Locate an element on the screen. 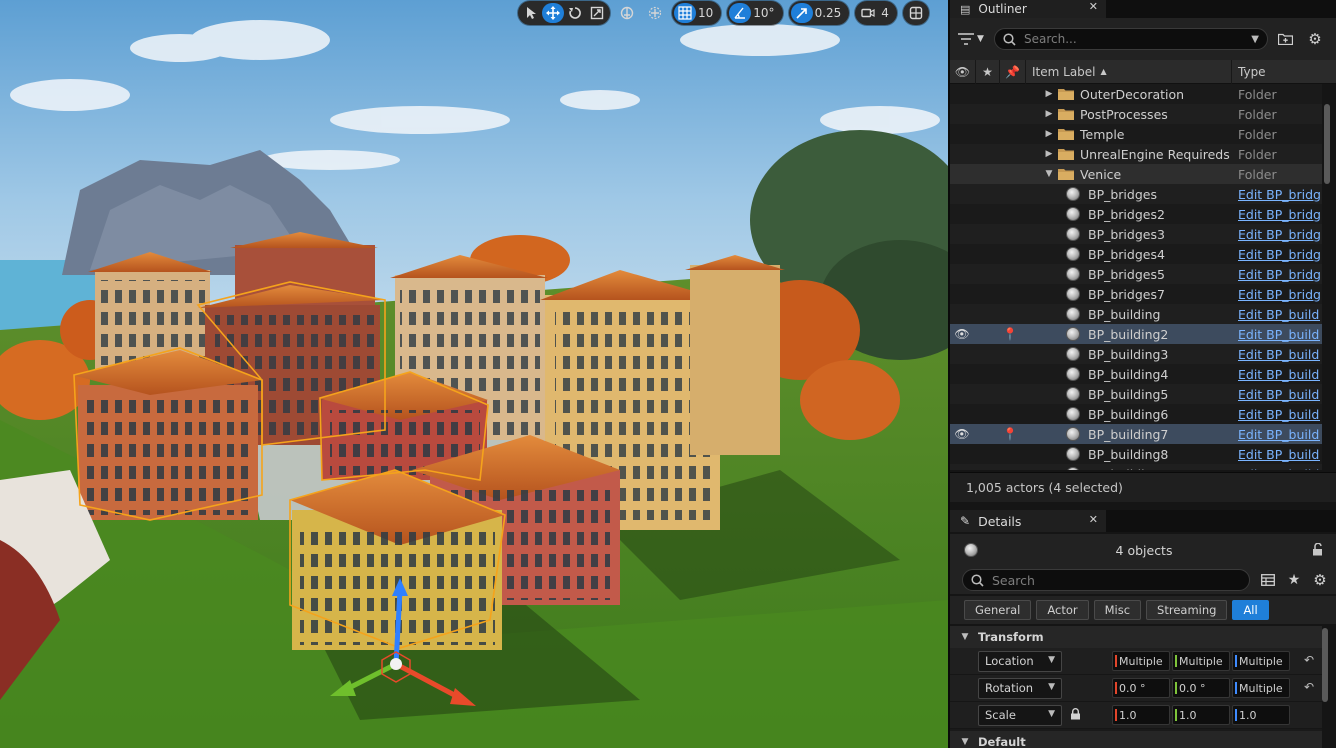  visibility-column: 👁 is located at coordinates (963, 71).